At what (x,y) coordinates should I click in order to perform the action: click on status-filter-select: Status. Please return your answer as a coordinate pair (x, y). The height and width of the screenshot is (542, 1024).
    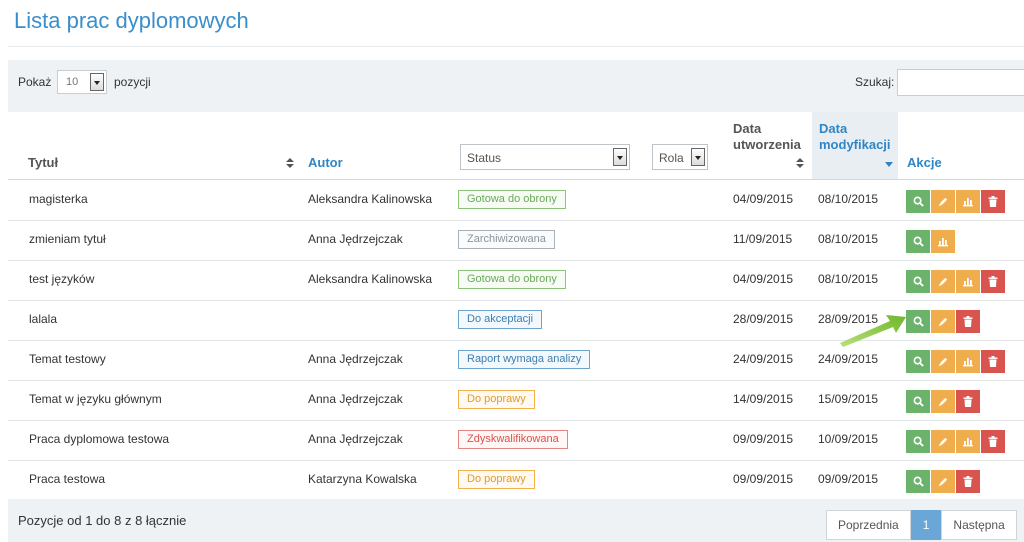
    Looking at the image, I should click on (545, 157).